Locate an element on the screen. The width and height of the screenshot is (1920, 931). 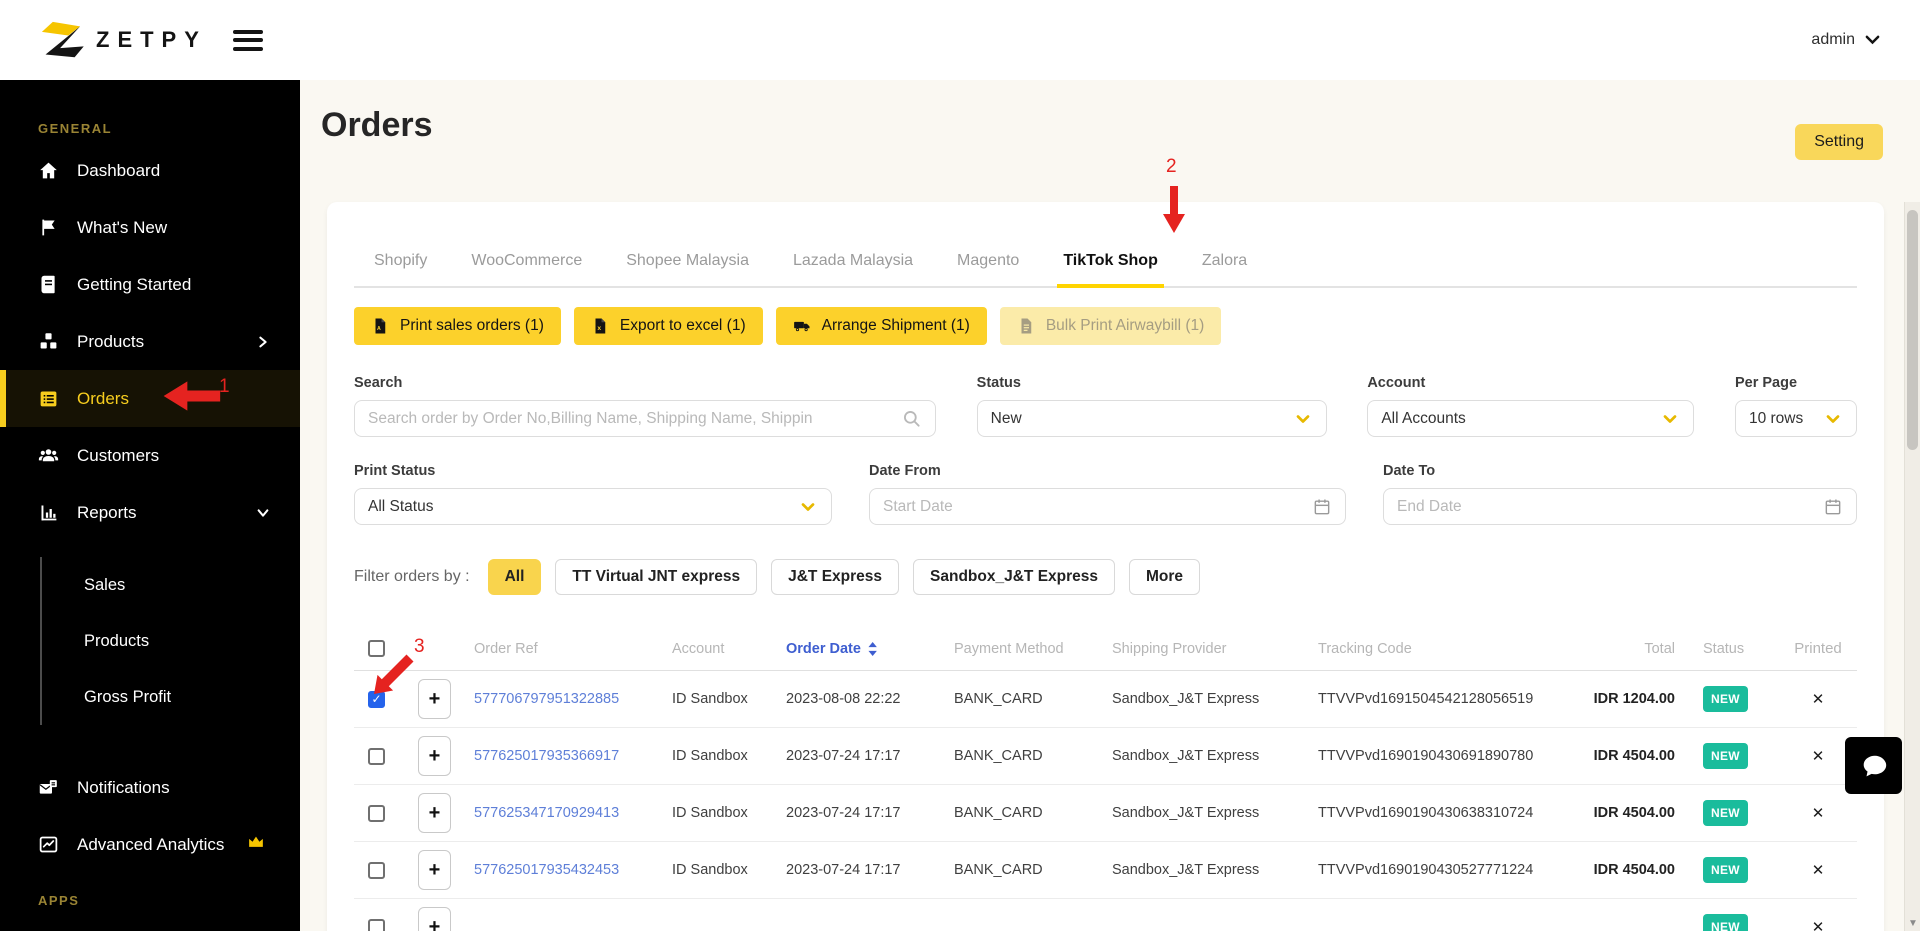
sidebar-subitem-products: Products is located at coordinates (171, 641).